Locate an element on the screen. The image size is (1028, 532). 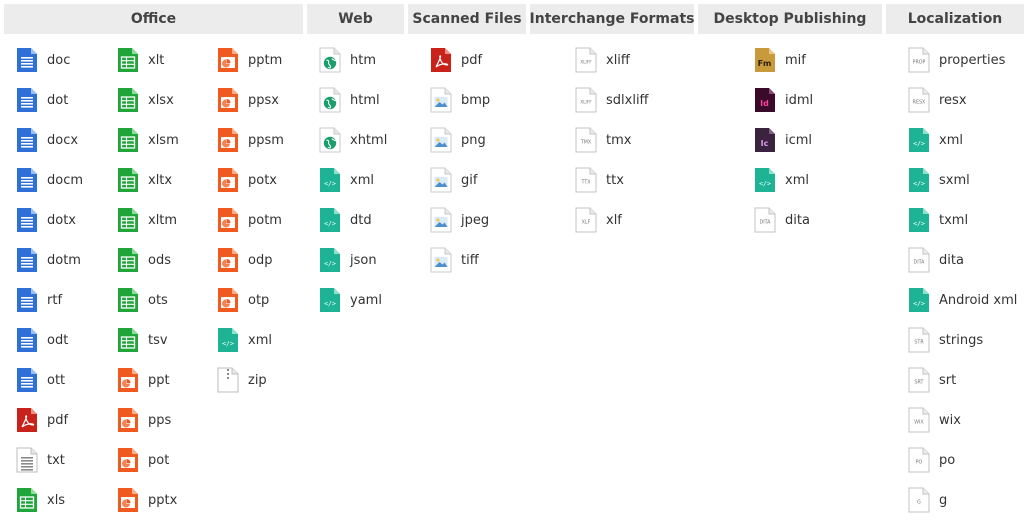
format-label: xltx is located at coordinates (160, 180).